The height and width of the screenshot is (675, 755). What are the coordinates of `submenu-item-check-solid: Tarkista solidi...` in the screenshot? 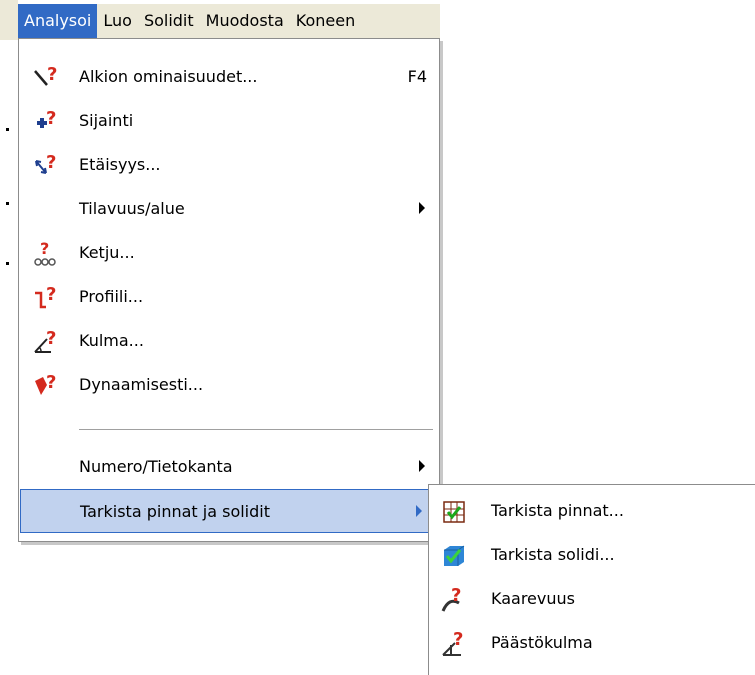 It's located at (592, 555).